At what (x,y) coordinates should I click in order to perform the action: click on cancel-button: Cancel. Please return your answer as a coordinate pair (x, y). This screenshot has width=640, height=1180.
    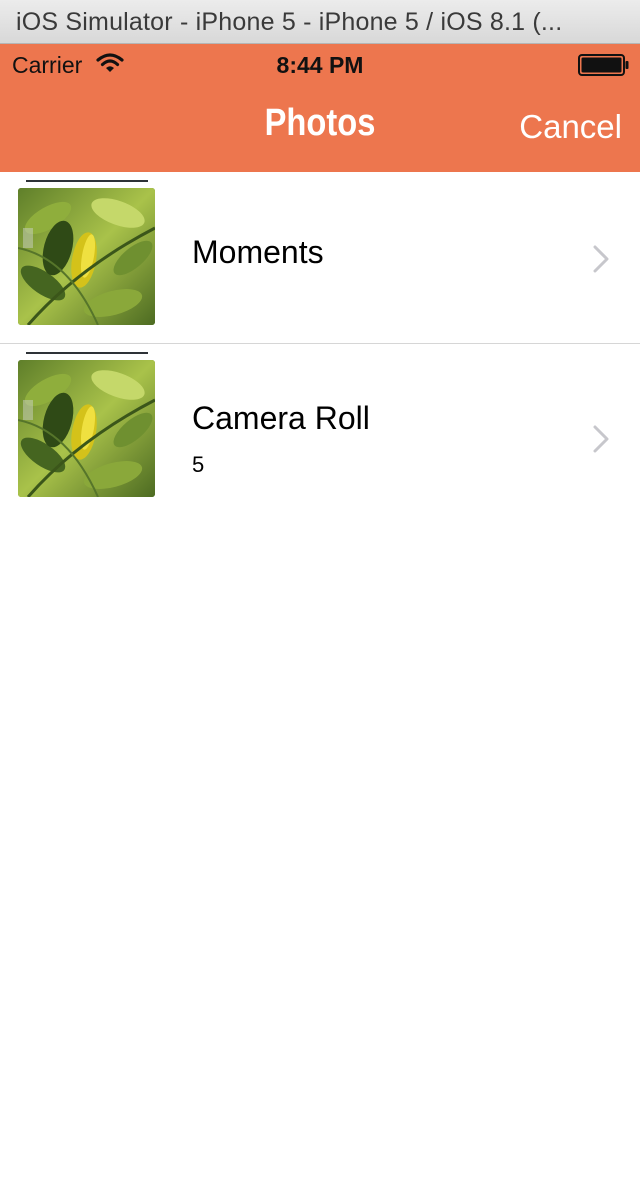
    Looking at the image, I should click on (570, 127).